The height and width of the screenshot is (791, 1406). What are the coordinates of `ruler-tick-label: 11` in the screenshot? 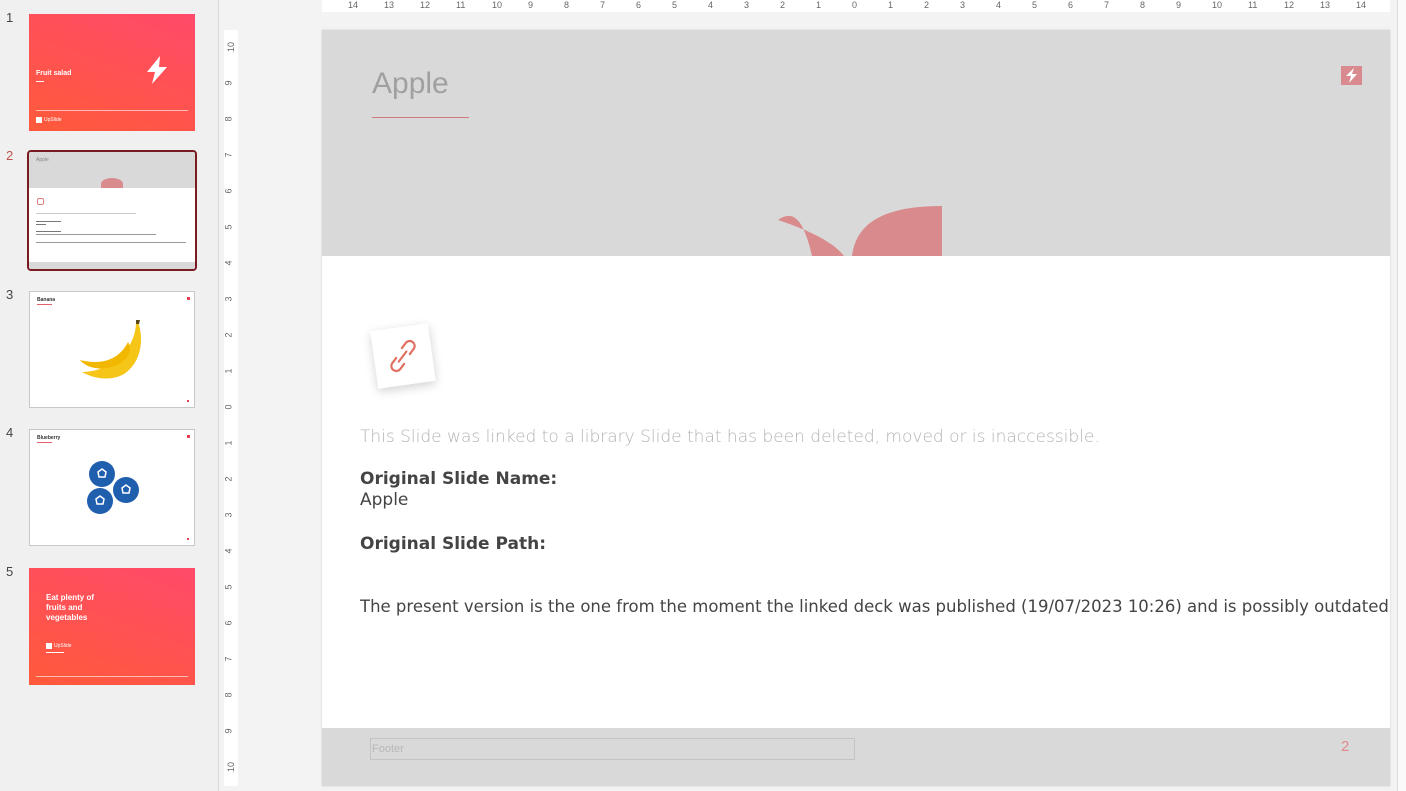 It's located at (1253, 5).